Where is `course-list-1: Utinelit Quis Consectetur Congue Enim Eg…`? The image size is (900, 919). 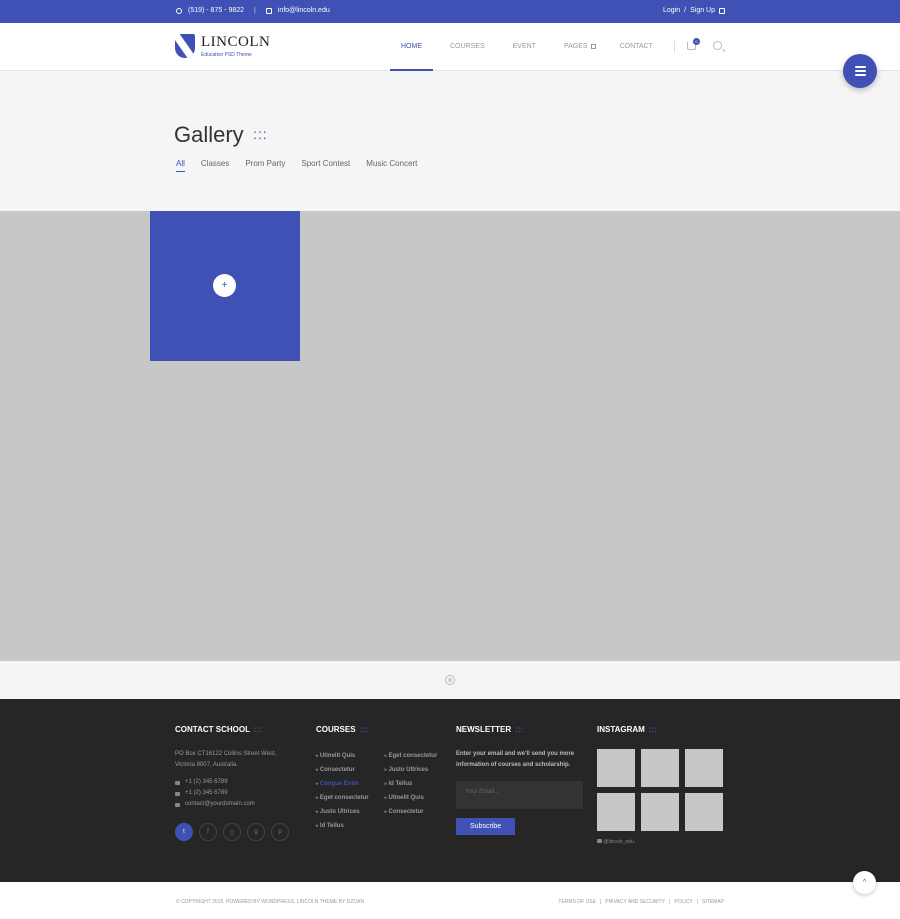 course-list-1: Utinelit Quis Consectetur Congue Enim Eg… is located at coordinates (342, 791).